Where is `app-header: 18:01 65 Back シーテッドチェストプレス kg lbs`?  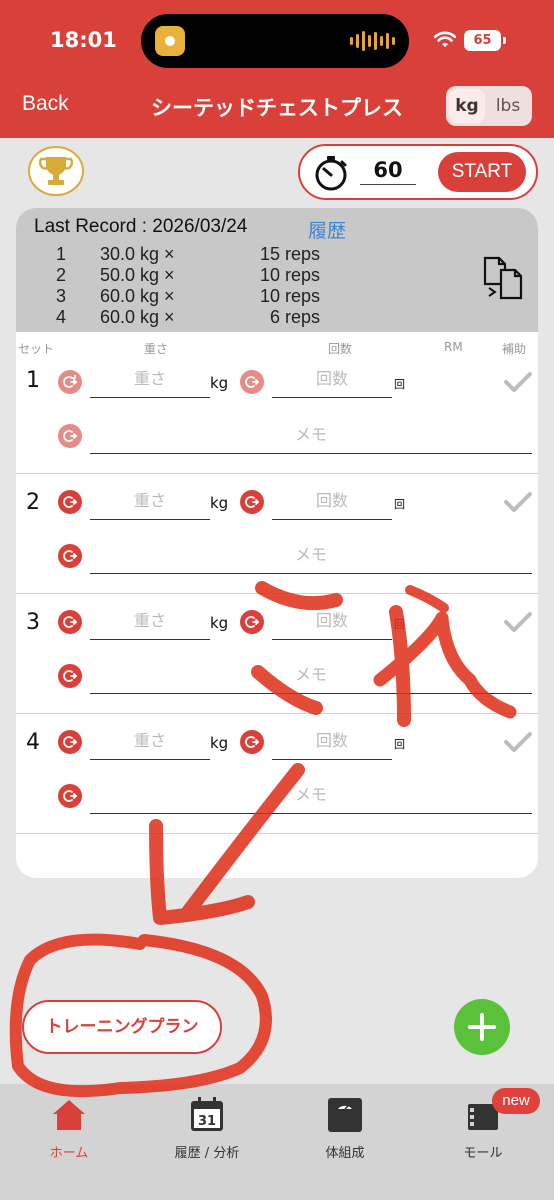 app-header: 18:01 65 Back シーテッドチェストプレス kg lbs is located at coordinates (277, 69).